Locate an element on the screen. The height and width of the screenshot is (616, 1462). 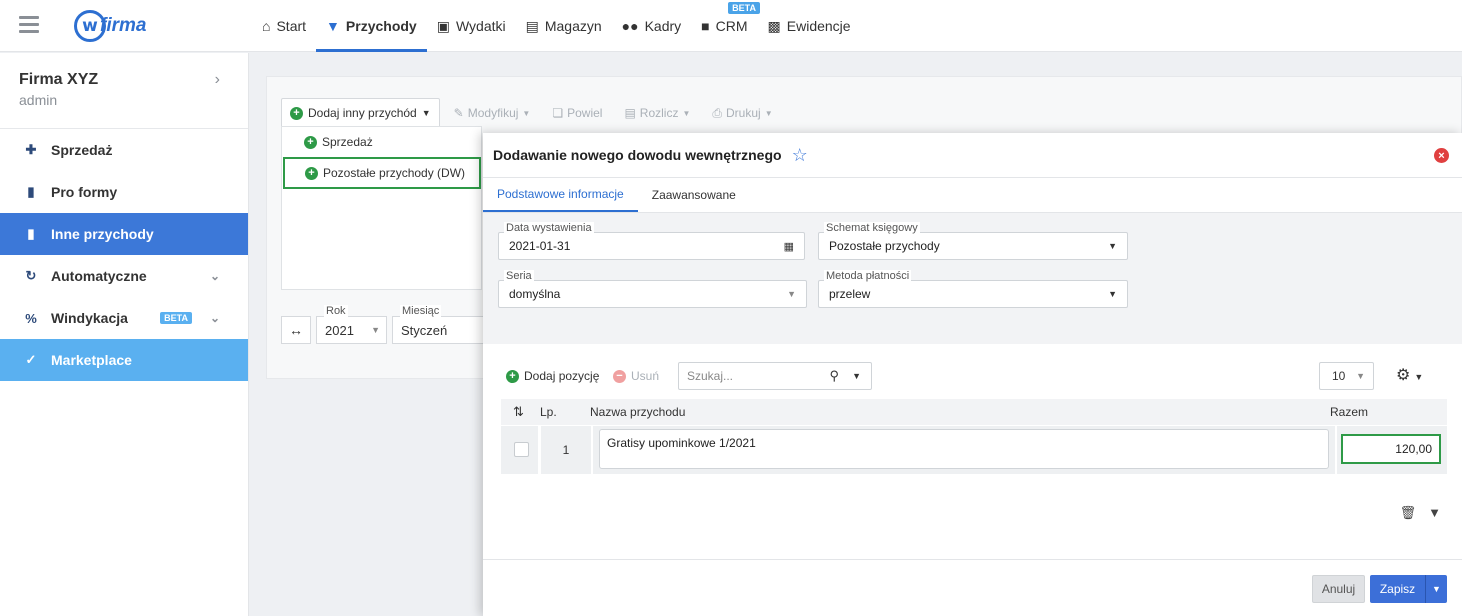
settle-button: ▤ Rozlicz ▼ is located at coordinates (657, 113).